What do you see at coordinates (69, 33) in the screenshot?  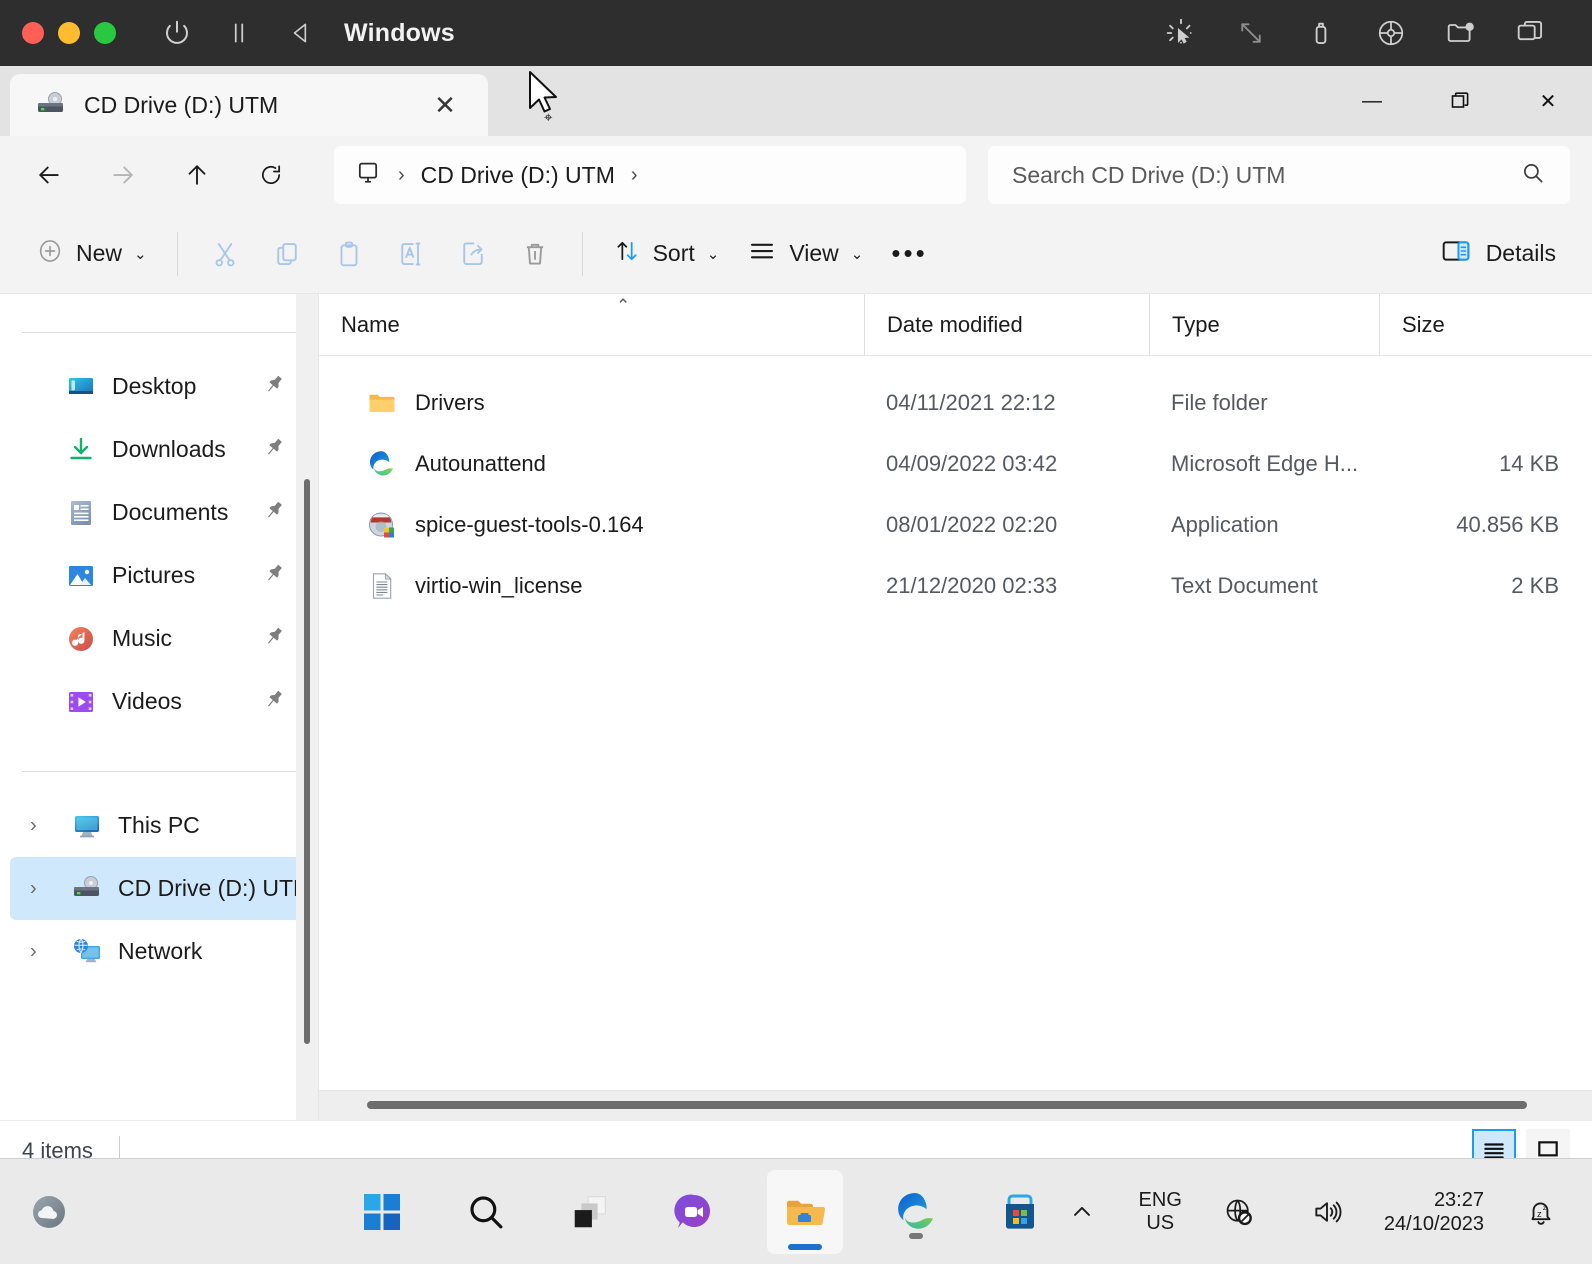 I see `minimize-window-button` at bounding box center [69, 33].